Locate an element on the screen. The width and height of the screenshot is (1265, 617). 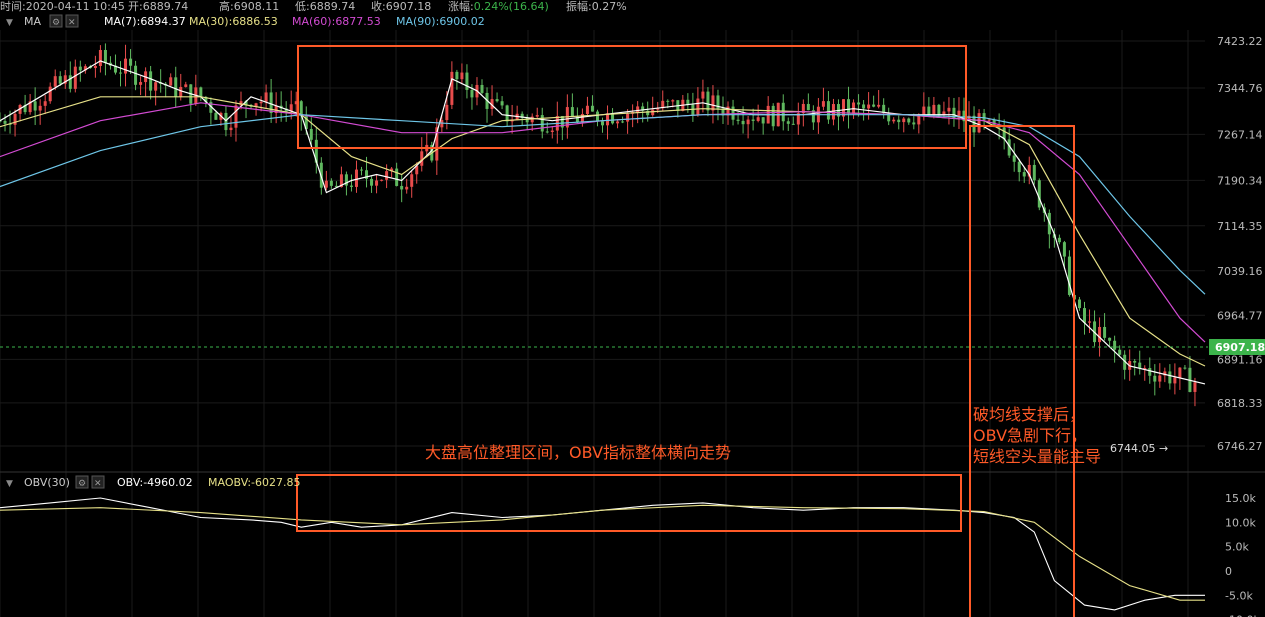
price-tick-label: 6818.33 is located at coordinates (1240, 403).